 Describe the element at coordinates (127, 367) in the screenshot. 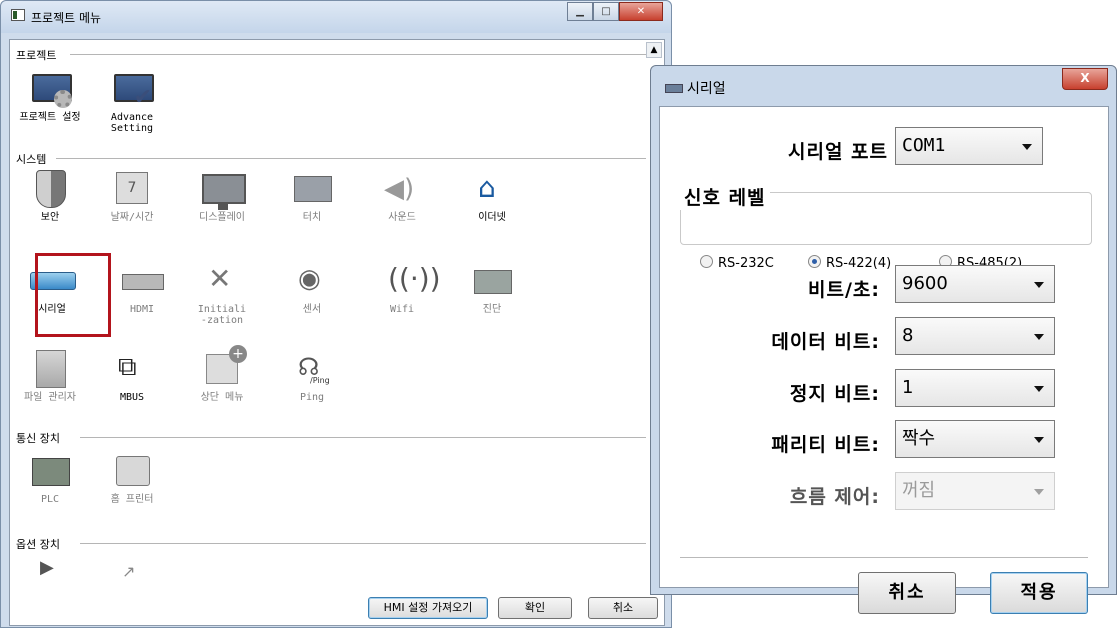

I see `network-icon: ⧉` at that location.